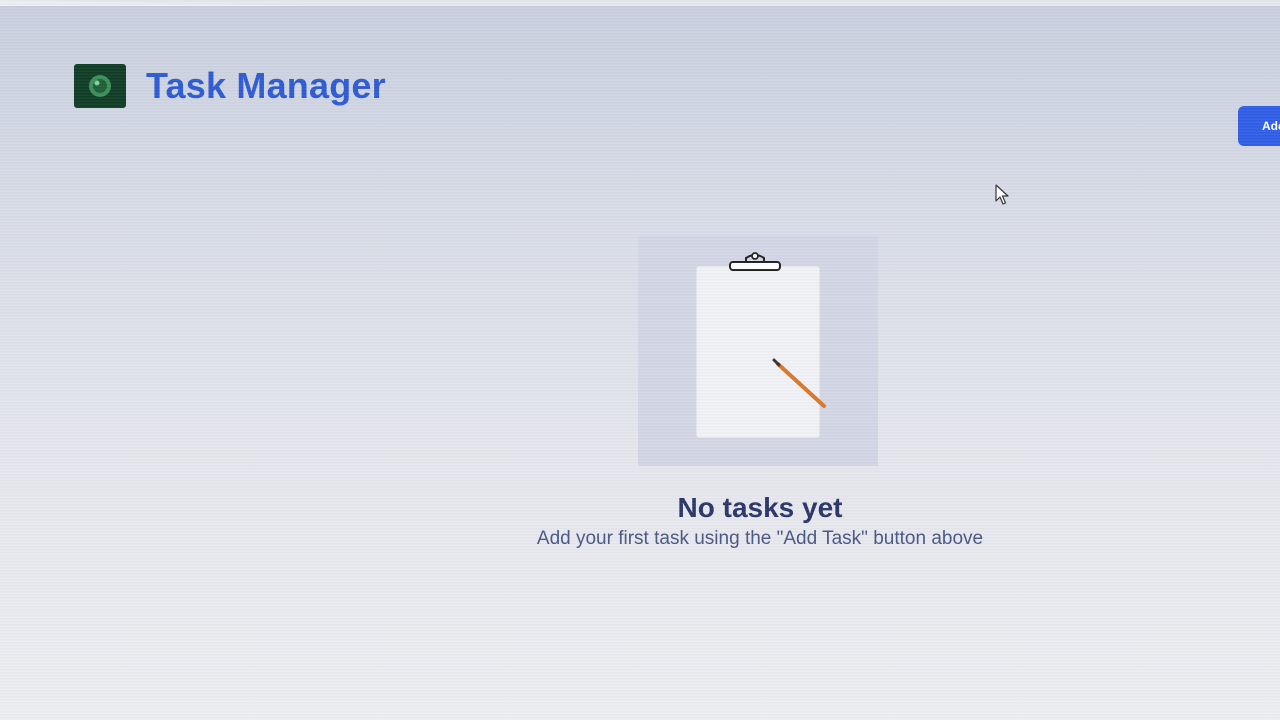  I want to click on app-logo-icon, so click(100, 86).